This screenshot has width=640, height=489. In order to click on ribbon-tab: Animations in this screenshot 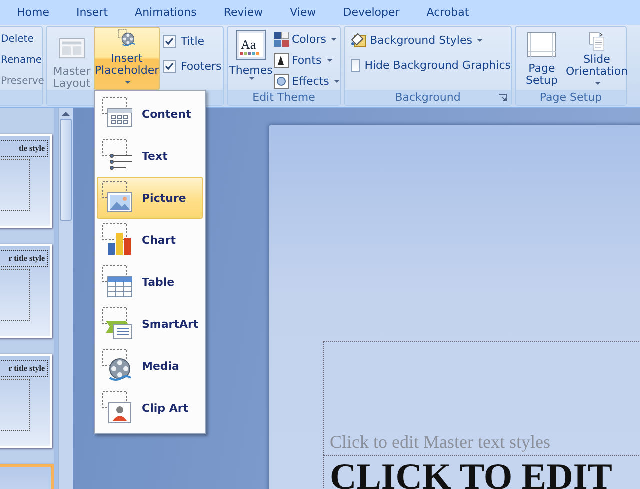, I will do `click(166, 13)`.